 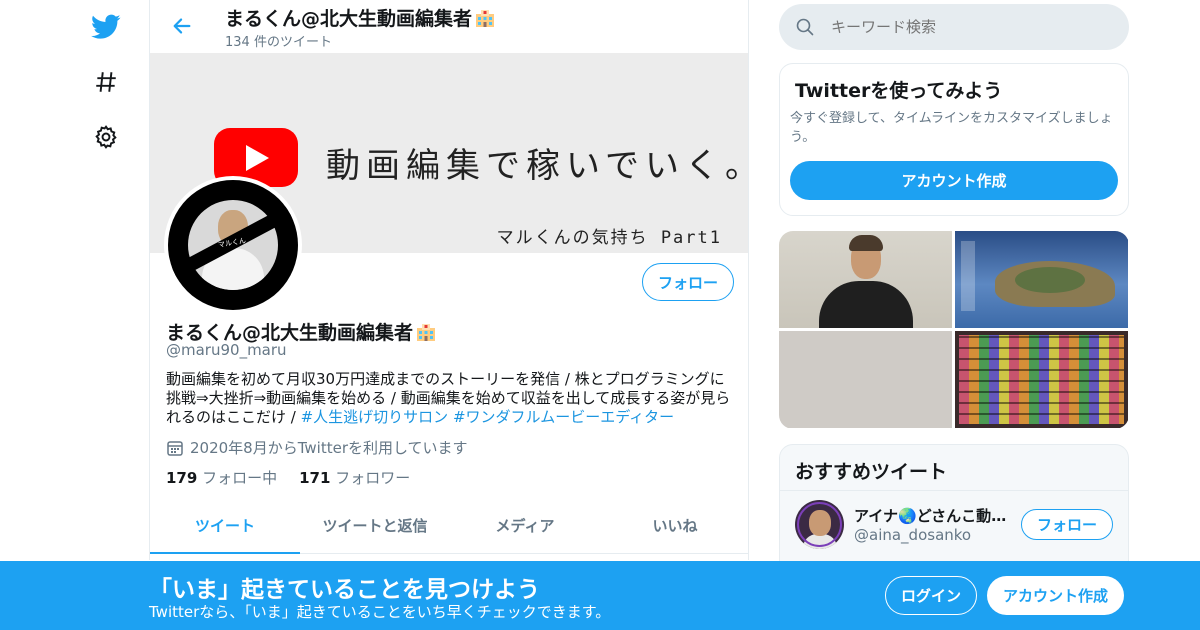 What do you see at coordinates (899, 91) in the screenshot?
I see `signup-title: Twitterを使ってみよう` at bounding box center [899, 91].